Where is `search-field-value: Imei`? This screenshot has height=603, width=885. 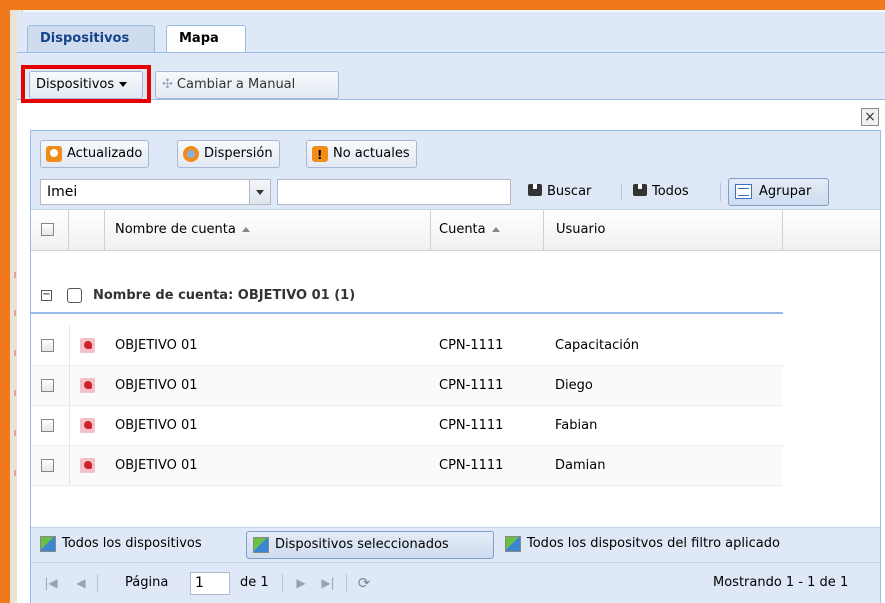
search-field-value: Imei is located at coordinates (62, 192).